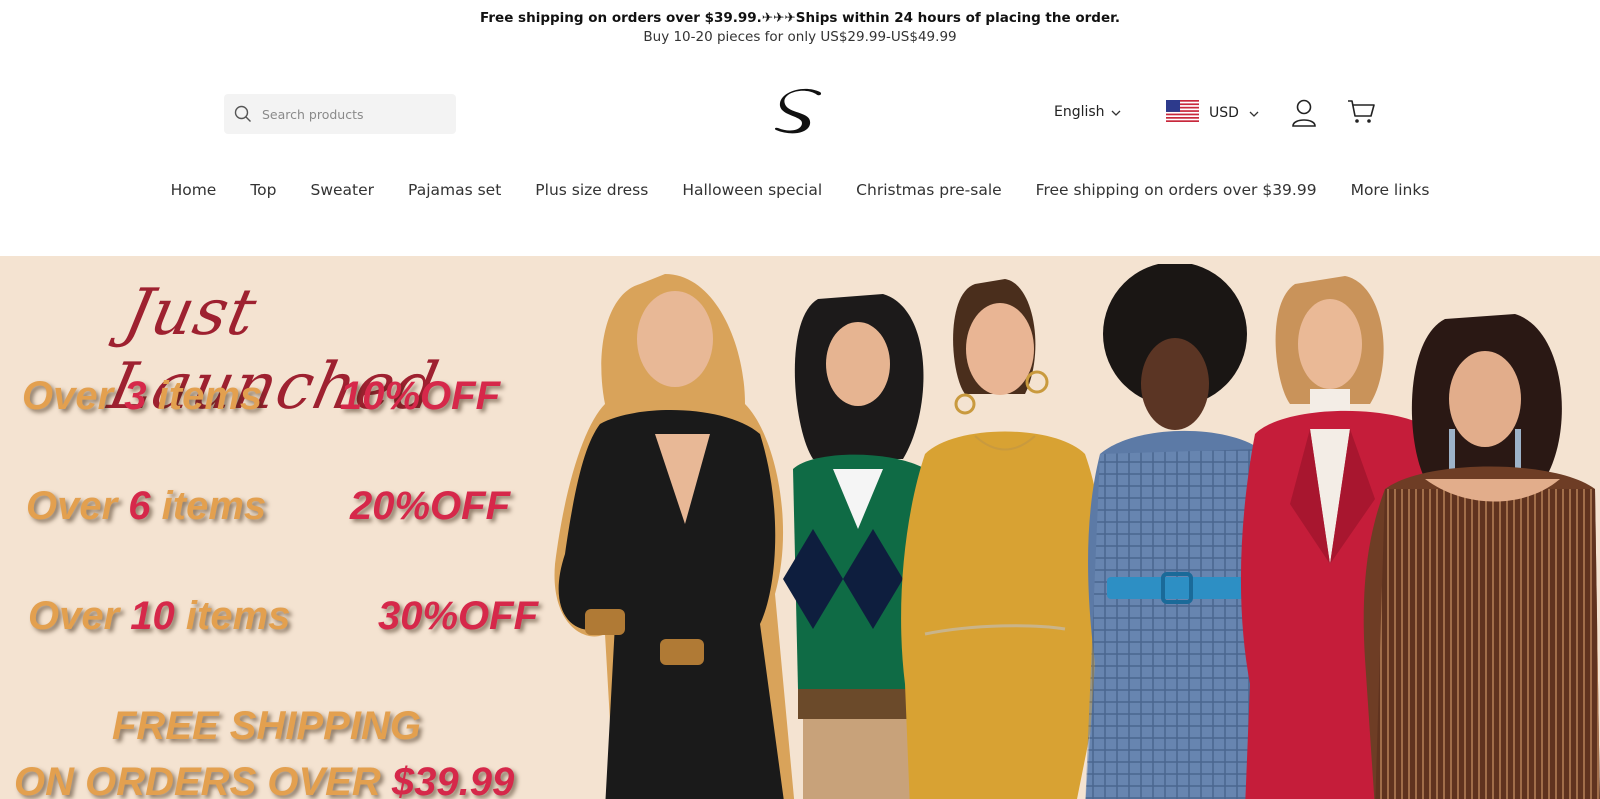  Describe the element at coordinates (152, 616) in the screenshot. I see `promo-quantity: 10` at that location.